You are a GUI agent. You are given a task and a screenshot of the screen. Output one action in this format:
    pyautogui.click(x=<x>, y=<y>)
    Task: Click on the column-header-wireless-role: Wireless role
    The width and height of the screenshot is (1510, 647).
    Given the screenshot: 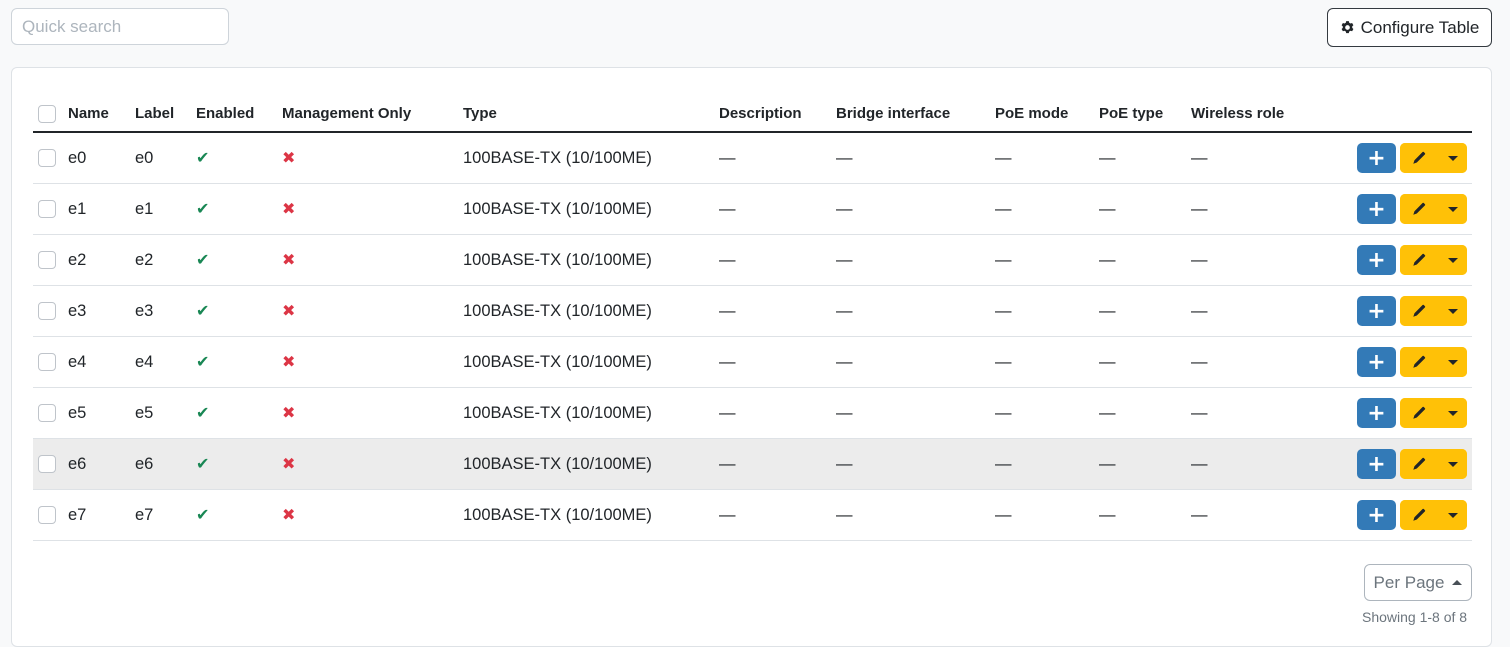 What is the action you would take?
    pyautogui.click(x=1256, y=114)
    